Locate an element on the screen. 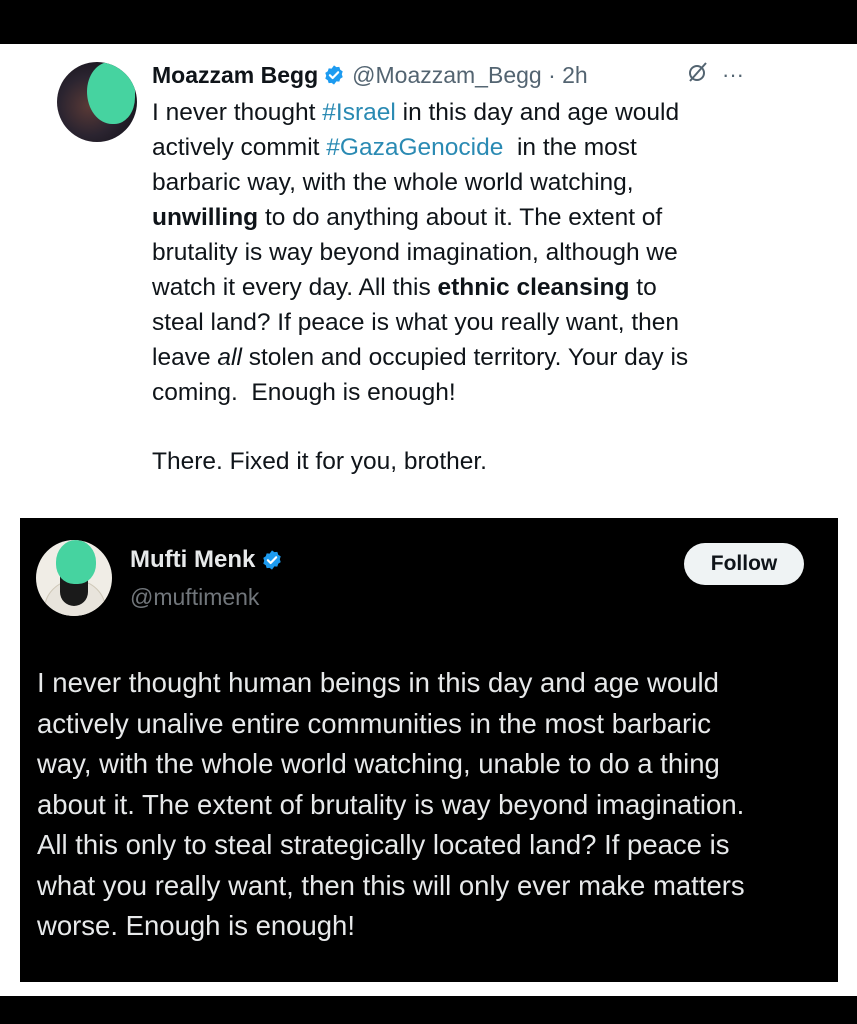  text-segment: in this day and age would is located at coordinates (537, 112).